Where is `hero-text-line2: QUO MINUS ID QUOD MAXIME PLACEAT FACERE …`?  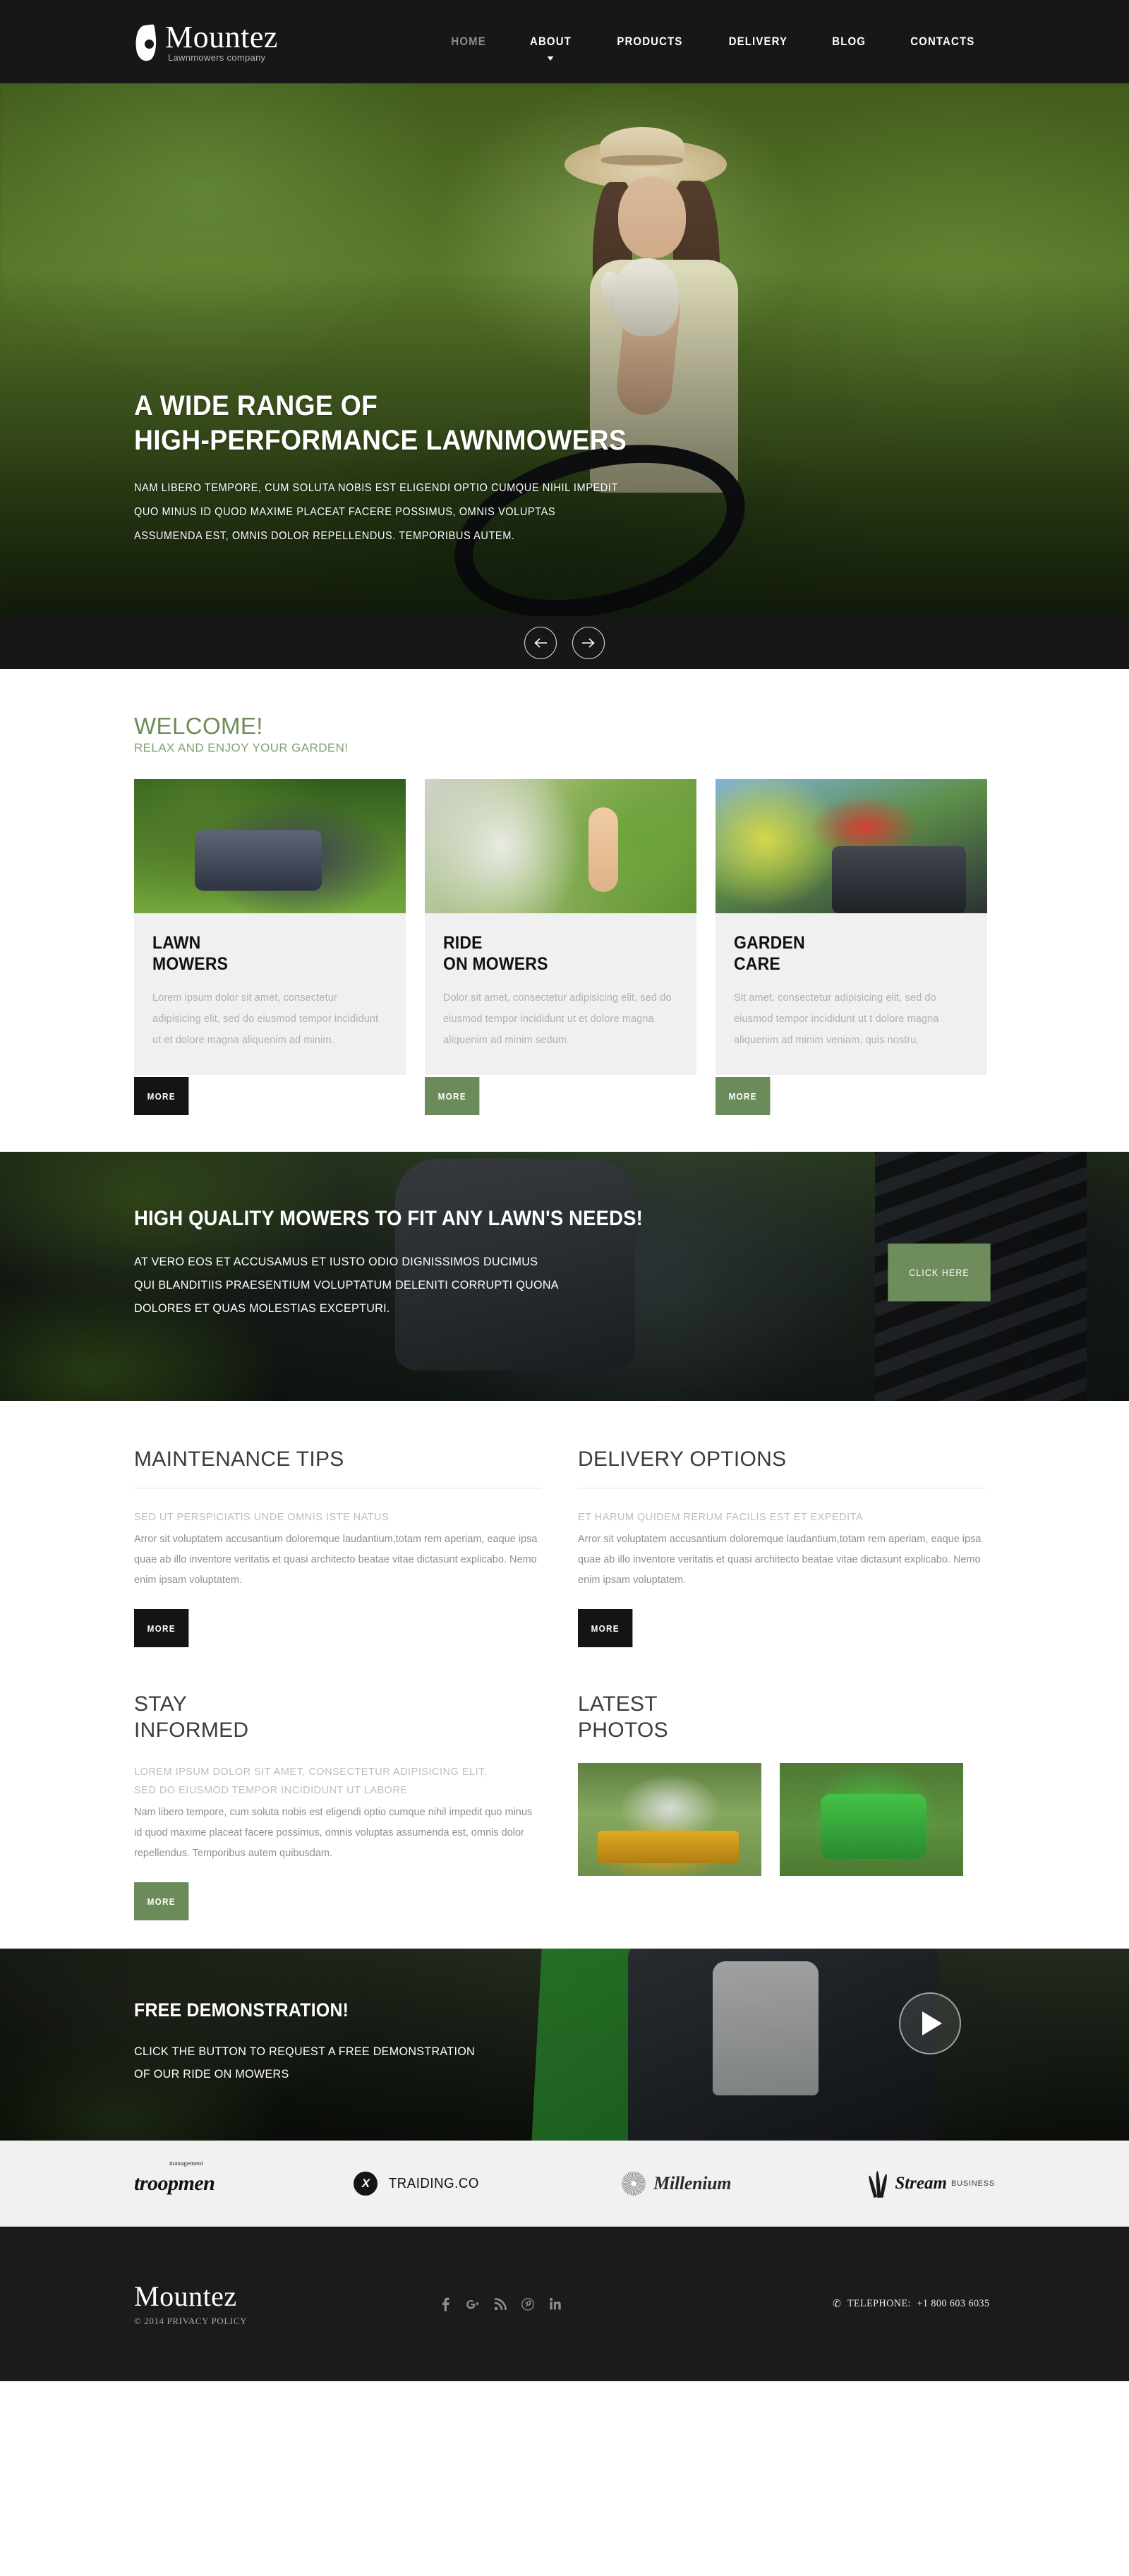 hero-text-line2: QUO MINUS ID QUOD MAXIME PLACEAT FACERE … is located at coordinates (345, 512).